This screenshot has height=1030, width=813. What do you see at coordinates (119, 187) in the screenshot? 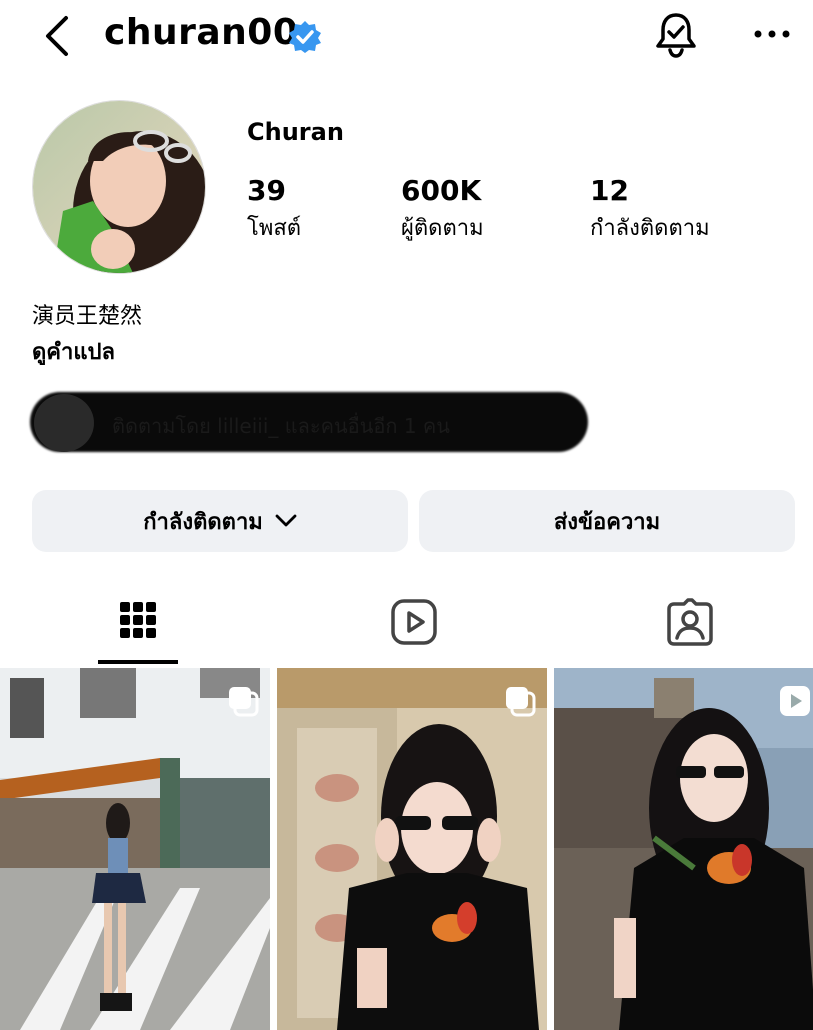
I see `profile-avatar` at bounding box center [119, 187].